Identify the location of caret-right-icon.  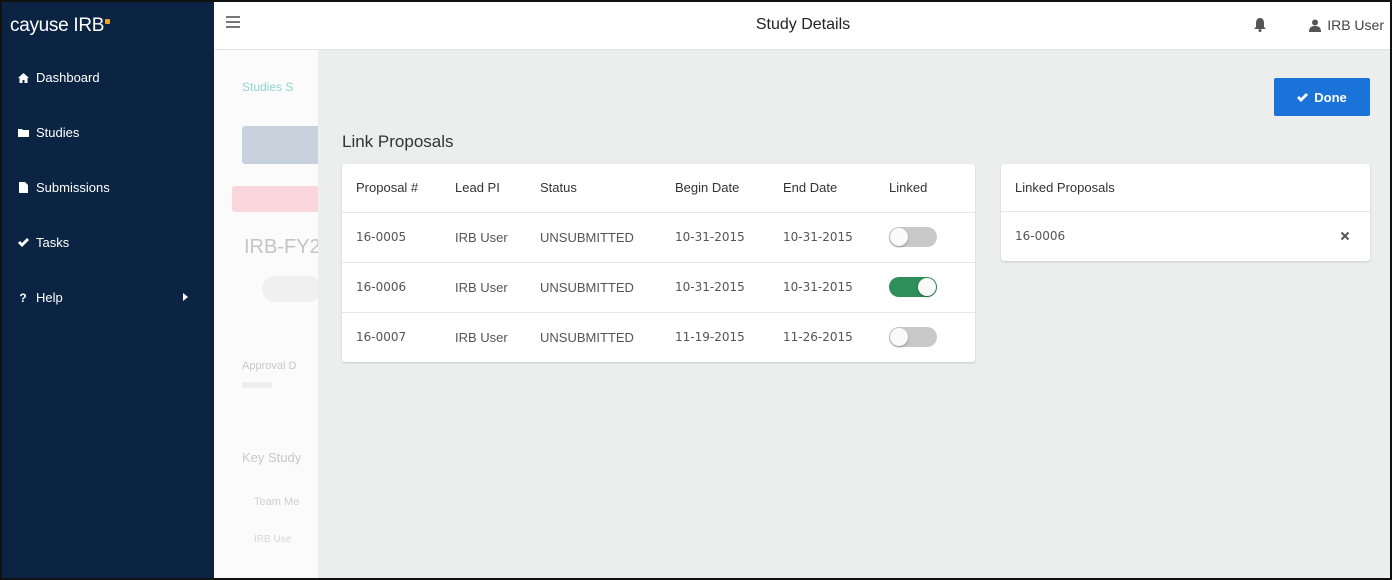
(185, 297).